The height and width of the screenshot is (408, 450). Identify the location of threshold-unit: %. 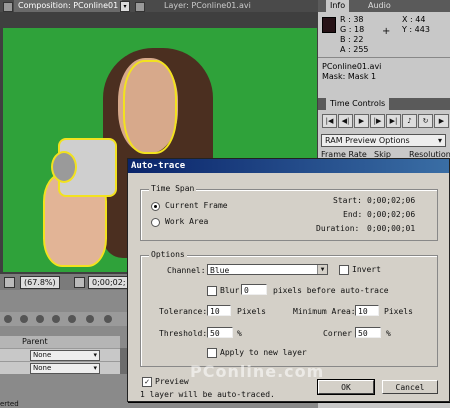
(239, 333).